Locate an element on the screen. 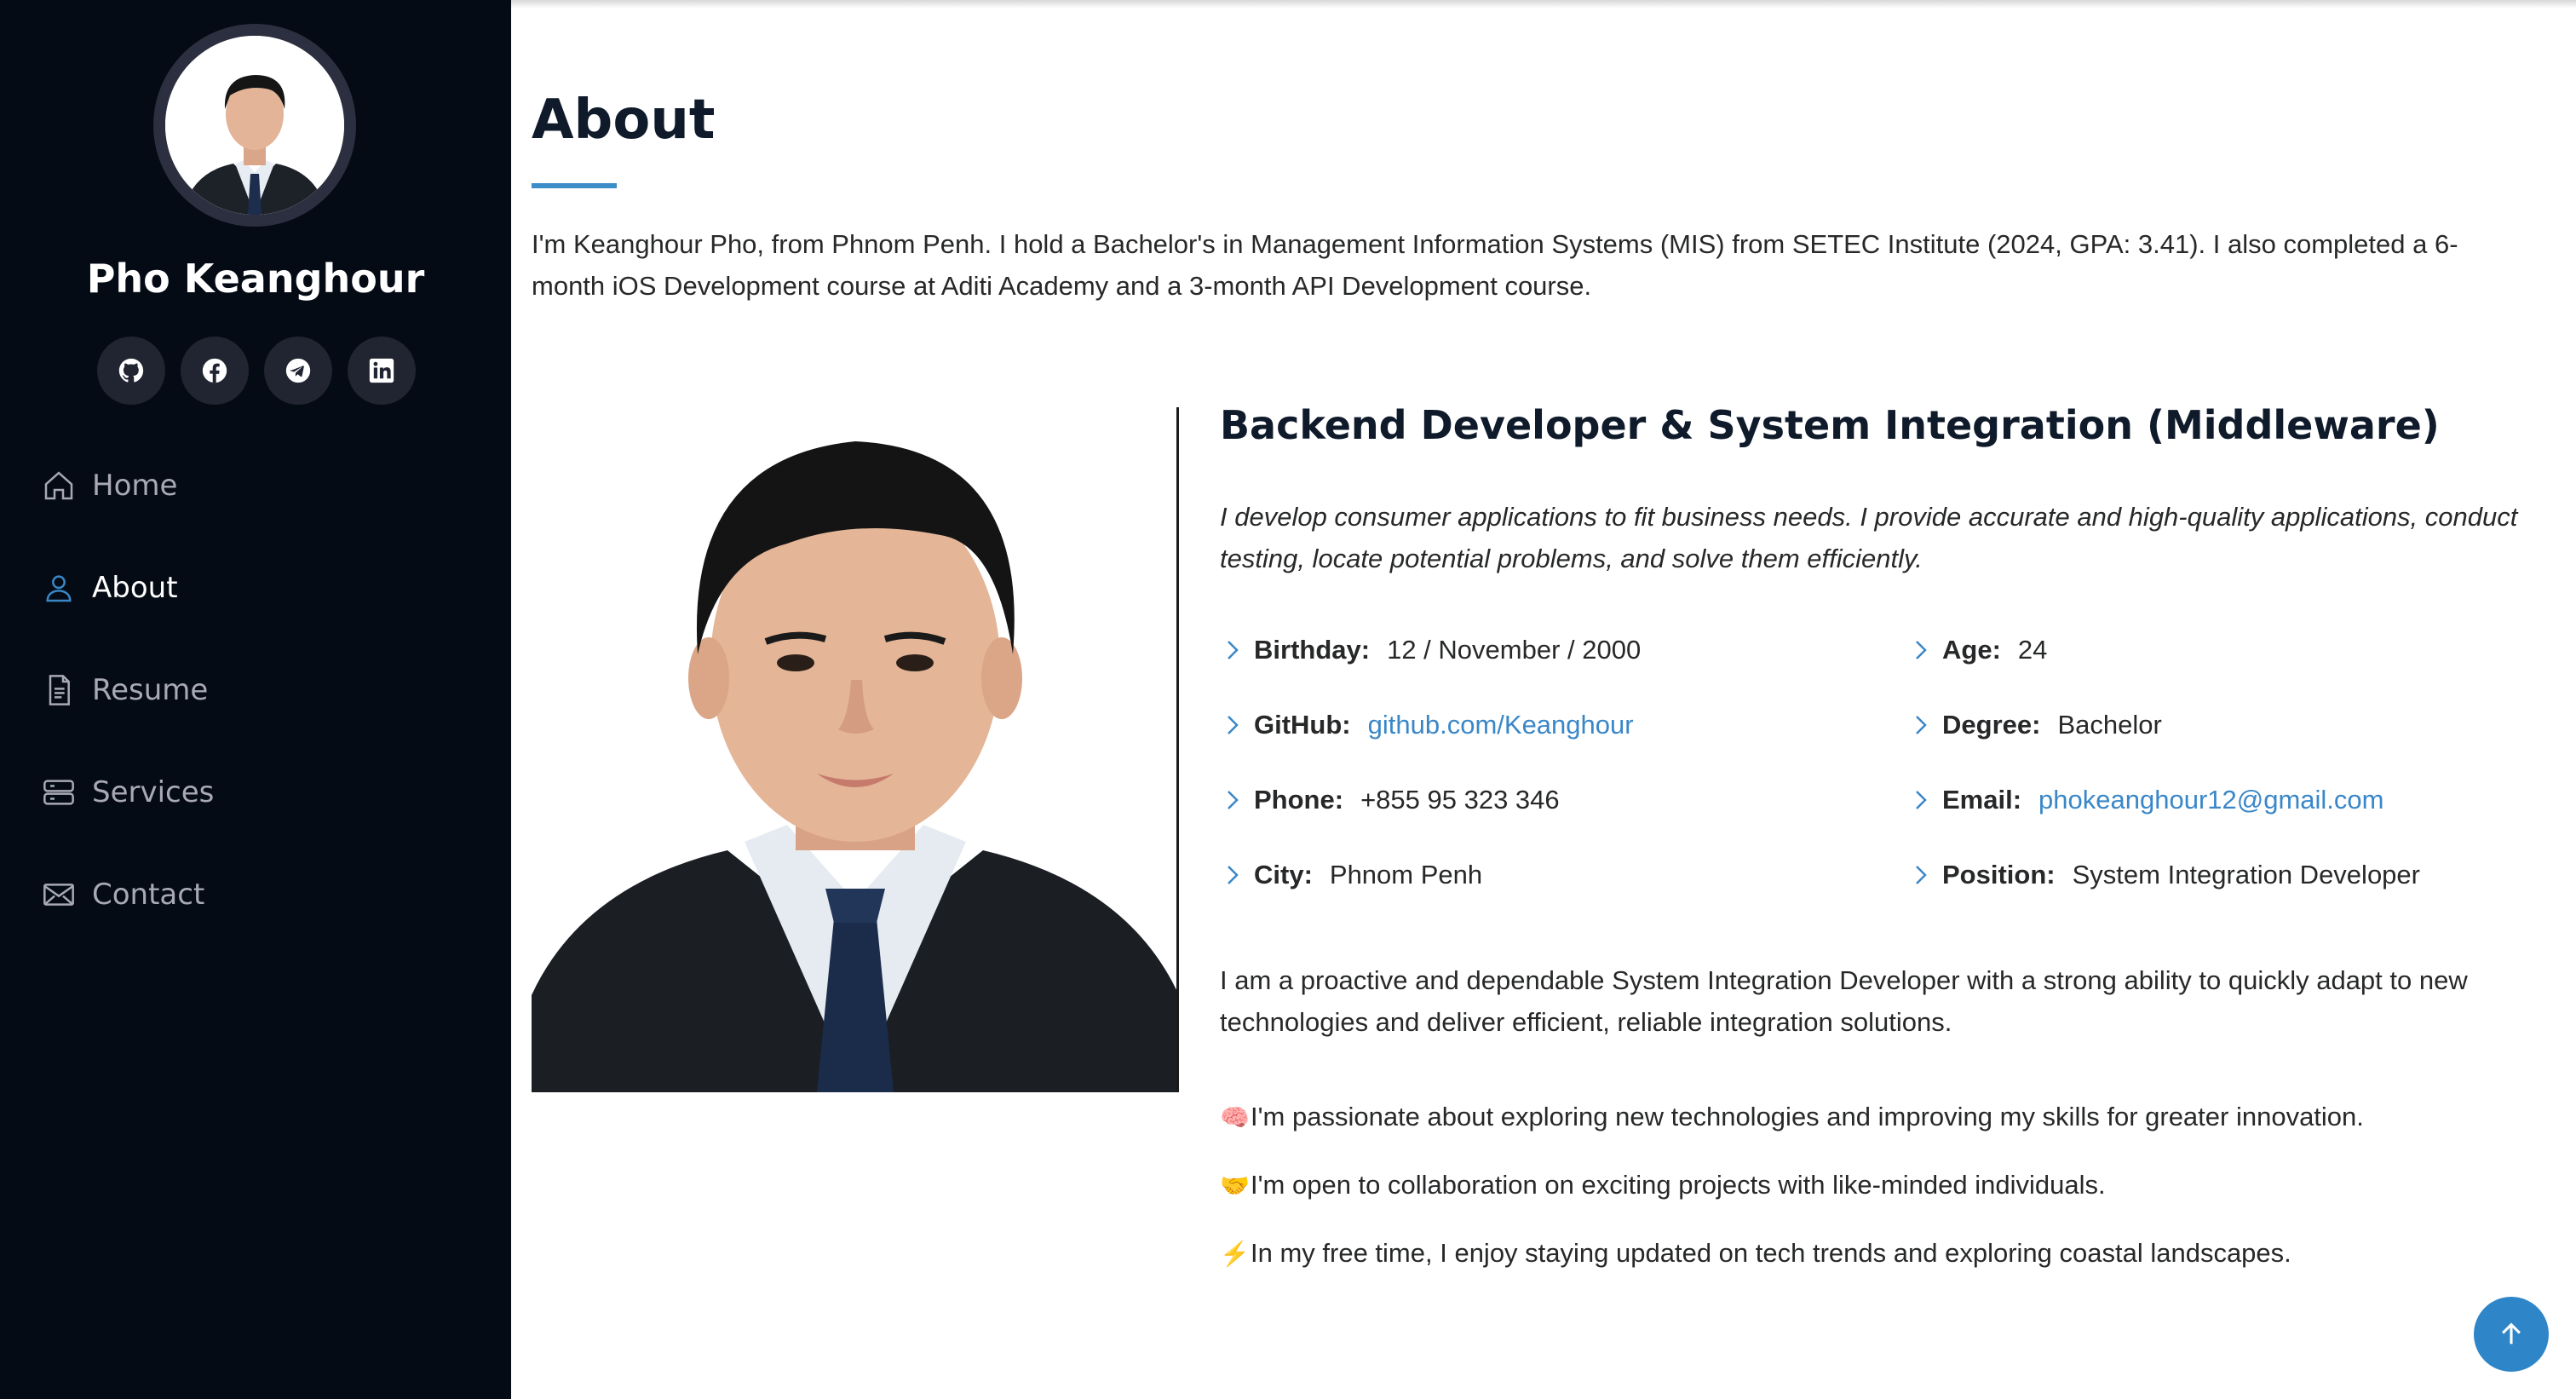 This screenshot has height=1399, width=2576. profile-name: Pho Keanghour is located at coordinates (256, 279).